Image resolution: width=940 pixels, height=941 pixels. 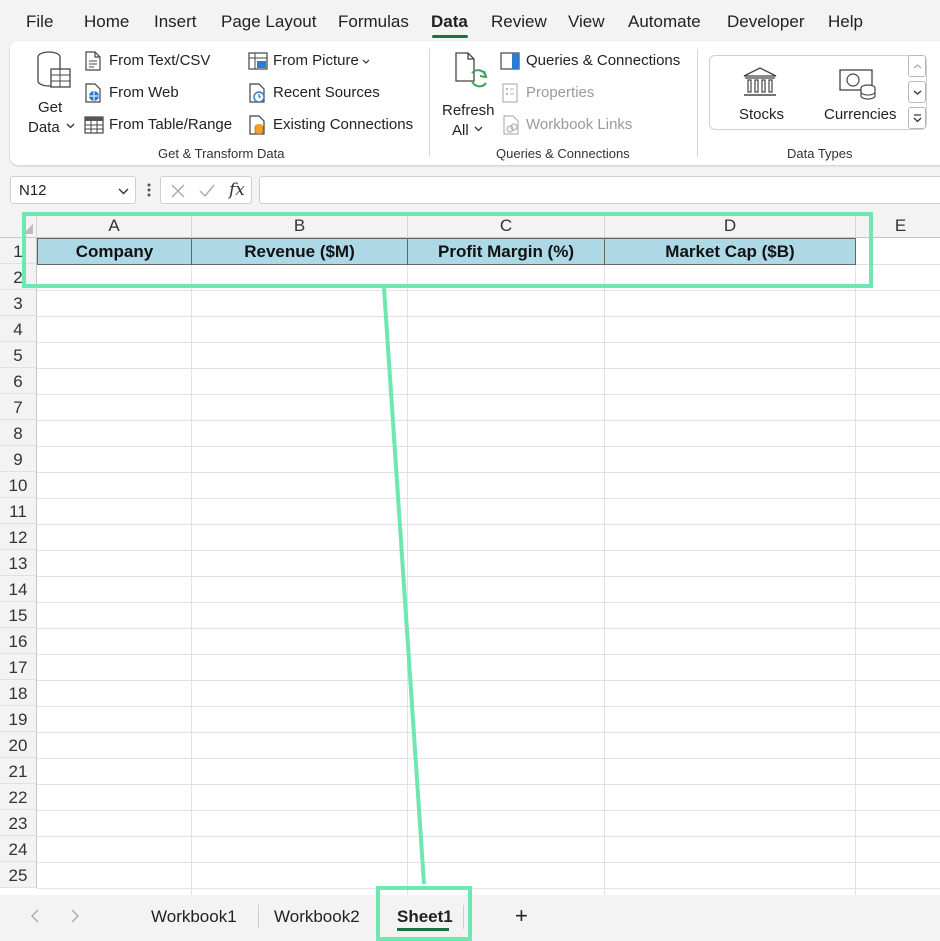 I want to click on stocks-button: Stocks, so click(x=760, y=94).